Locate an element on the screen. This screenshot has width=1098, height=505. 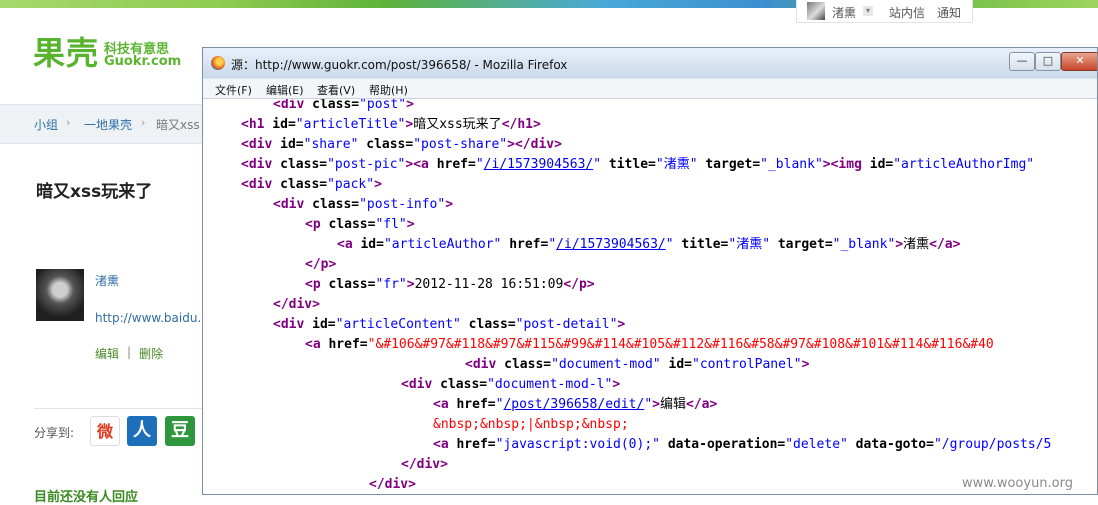
author-homepage-link: http://www.baidu.co is located at coordinates (155, 318).